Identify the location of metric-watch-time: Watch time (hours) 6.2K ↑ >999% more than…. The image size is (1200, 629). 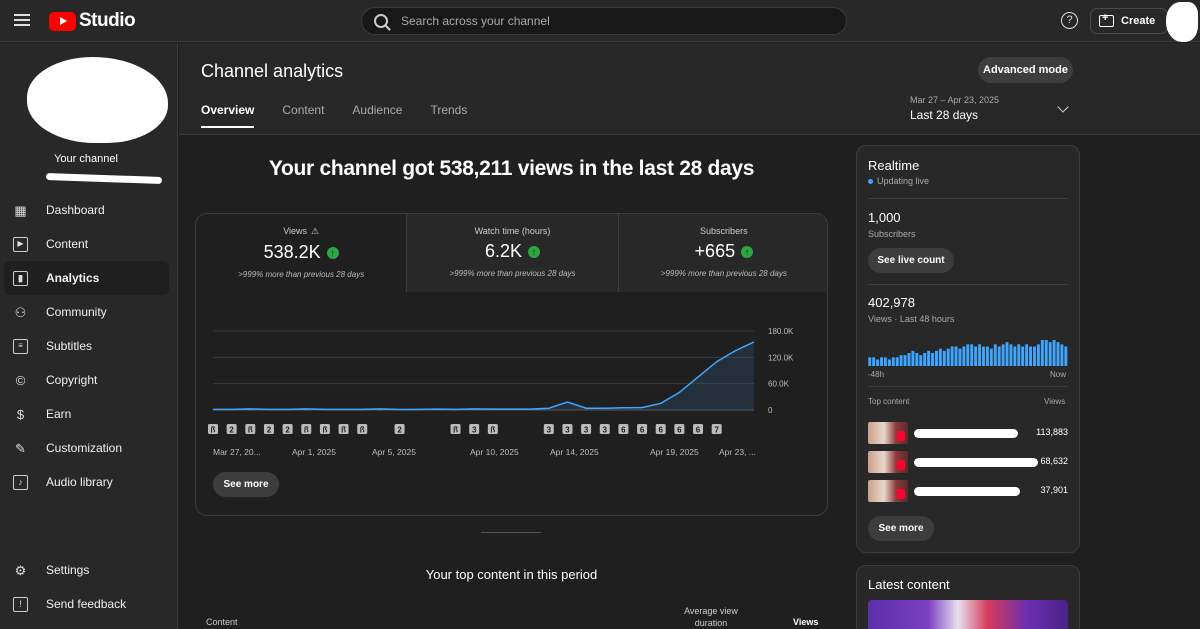
(513, 253).